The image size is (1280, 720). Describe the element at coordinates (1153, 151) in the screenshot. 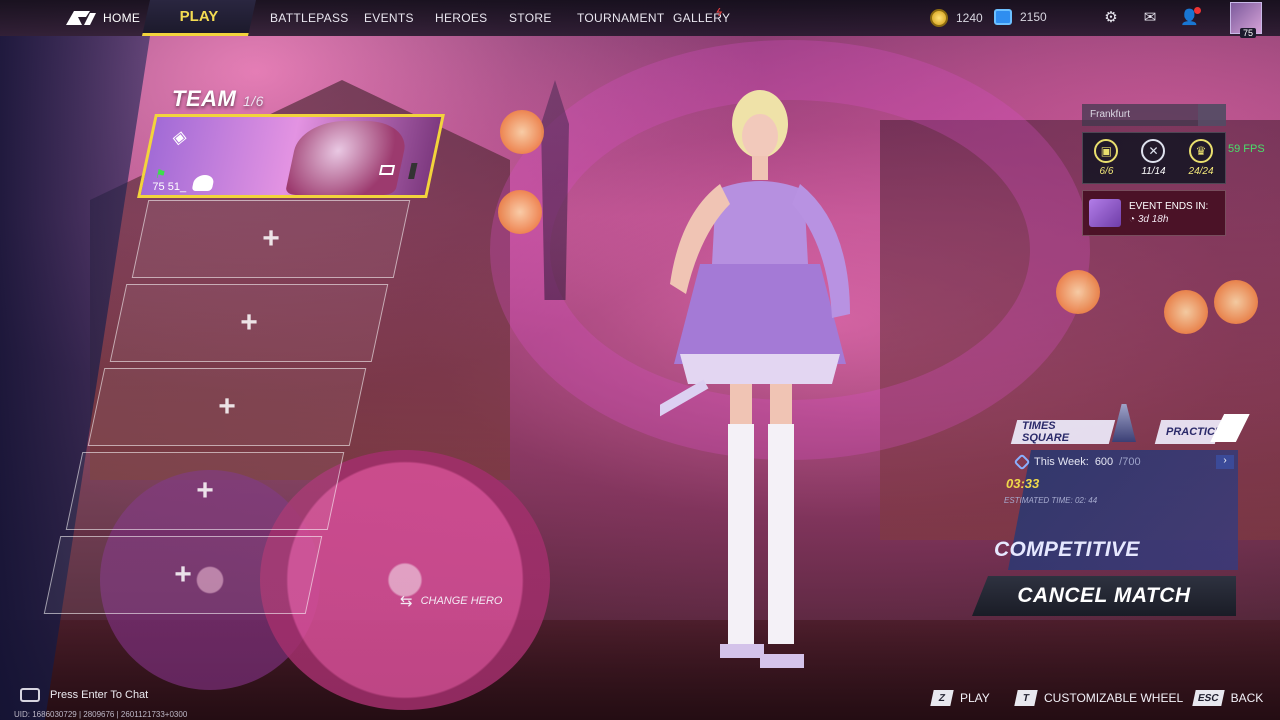

I see `crossed-swords-icon: ✕` at that location.